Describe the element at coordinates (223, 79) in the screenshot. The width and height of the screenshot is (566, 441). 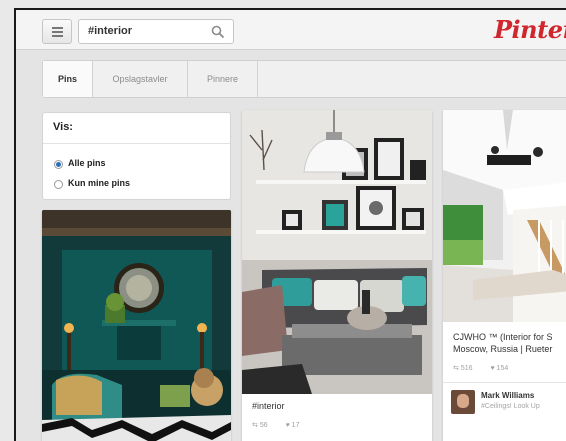
I see `tab-pinners: Pinnere` at that location.